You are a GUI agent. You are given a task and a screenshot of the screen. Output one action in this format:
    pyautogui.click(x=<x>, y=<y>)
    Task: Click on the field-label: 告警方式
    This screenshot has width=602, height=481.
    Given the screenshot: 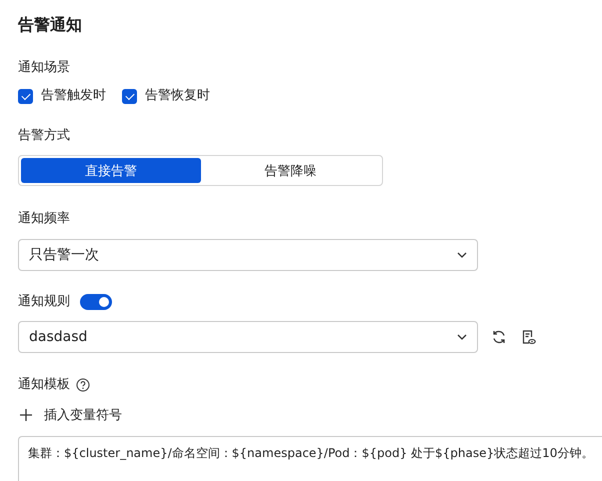 What is the action you would take?
    pyautogui.click(x=44, y=136)
    